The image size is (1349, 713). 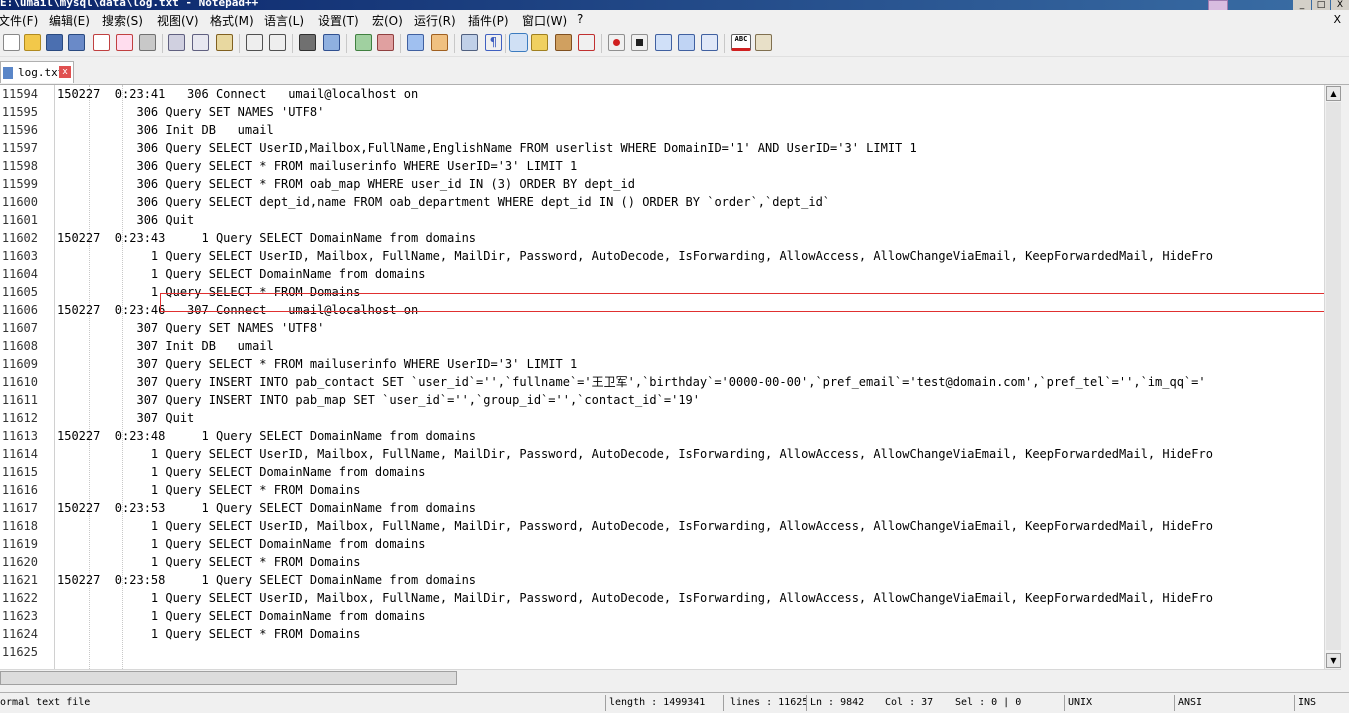 I want to click on zoom-in-icon, so click(x=363, y=42).